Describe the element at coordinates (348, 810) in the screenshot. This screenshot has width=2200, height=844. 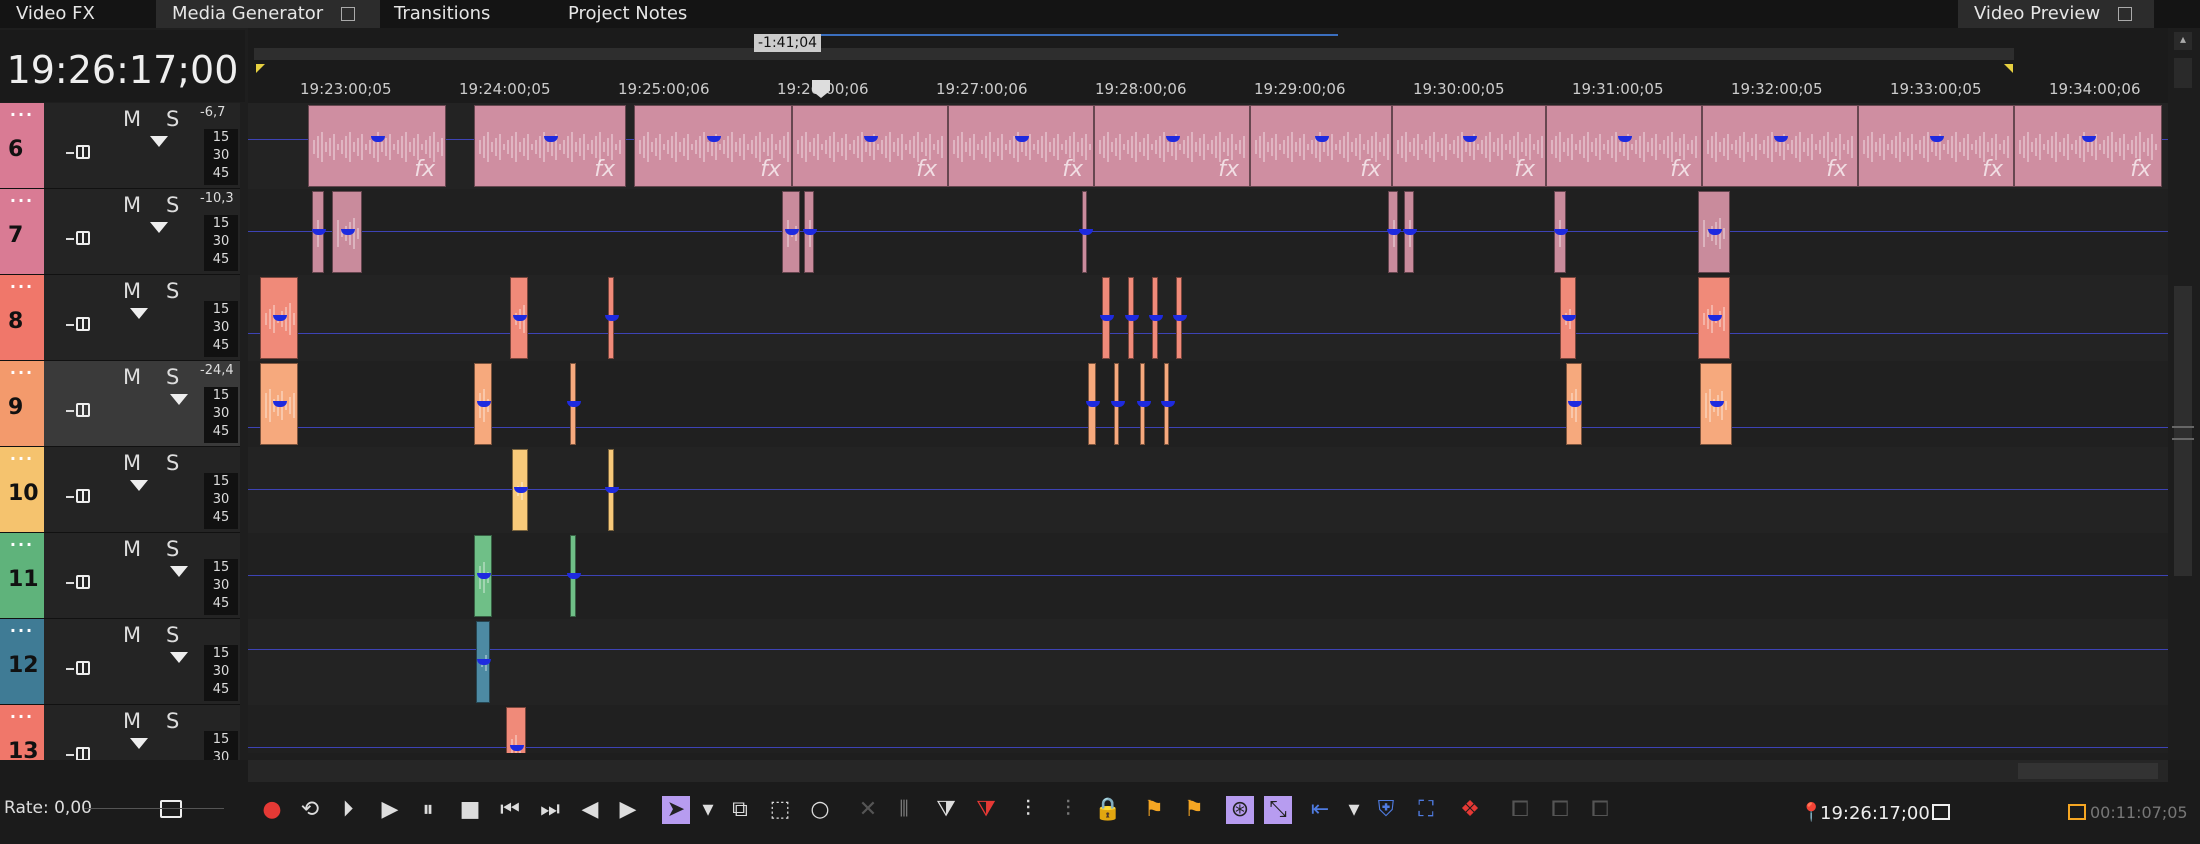
I see `play-from-start-button: ⏵` at that location.